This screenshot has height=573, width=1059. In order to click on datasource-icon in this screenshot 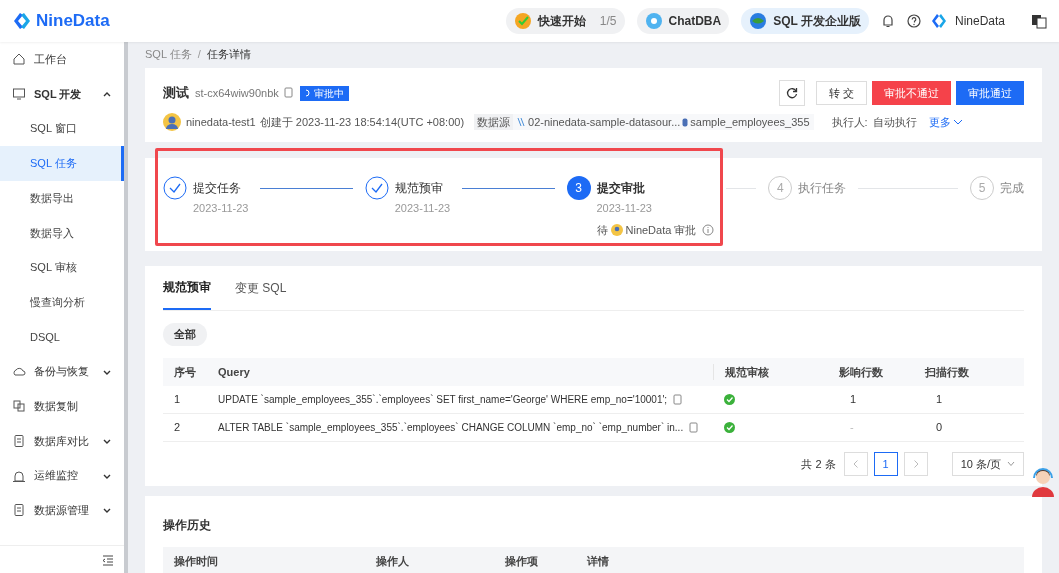, I will do `click(521, 122)`.